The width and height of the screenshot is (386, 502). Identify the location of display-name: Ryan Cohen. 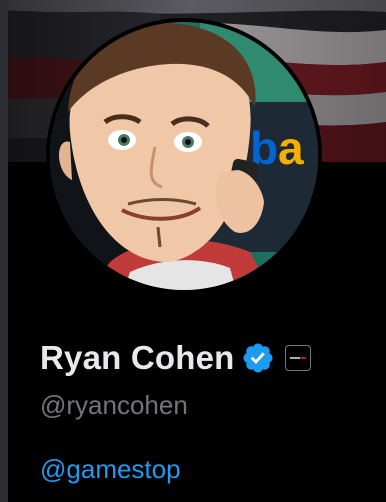
(137, 357).